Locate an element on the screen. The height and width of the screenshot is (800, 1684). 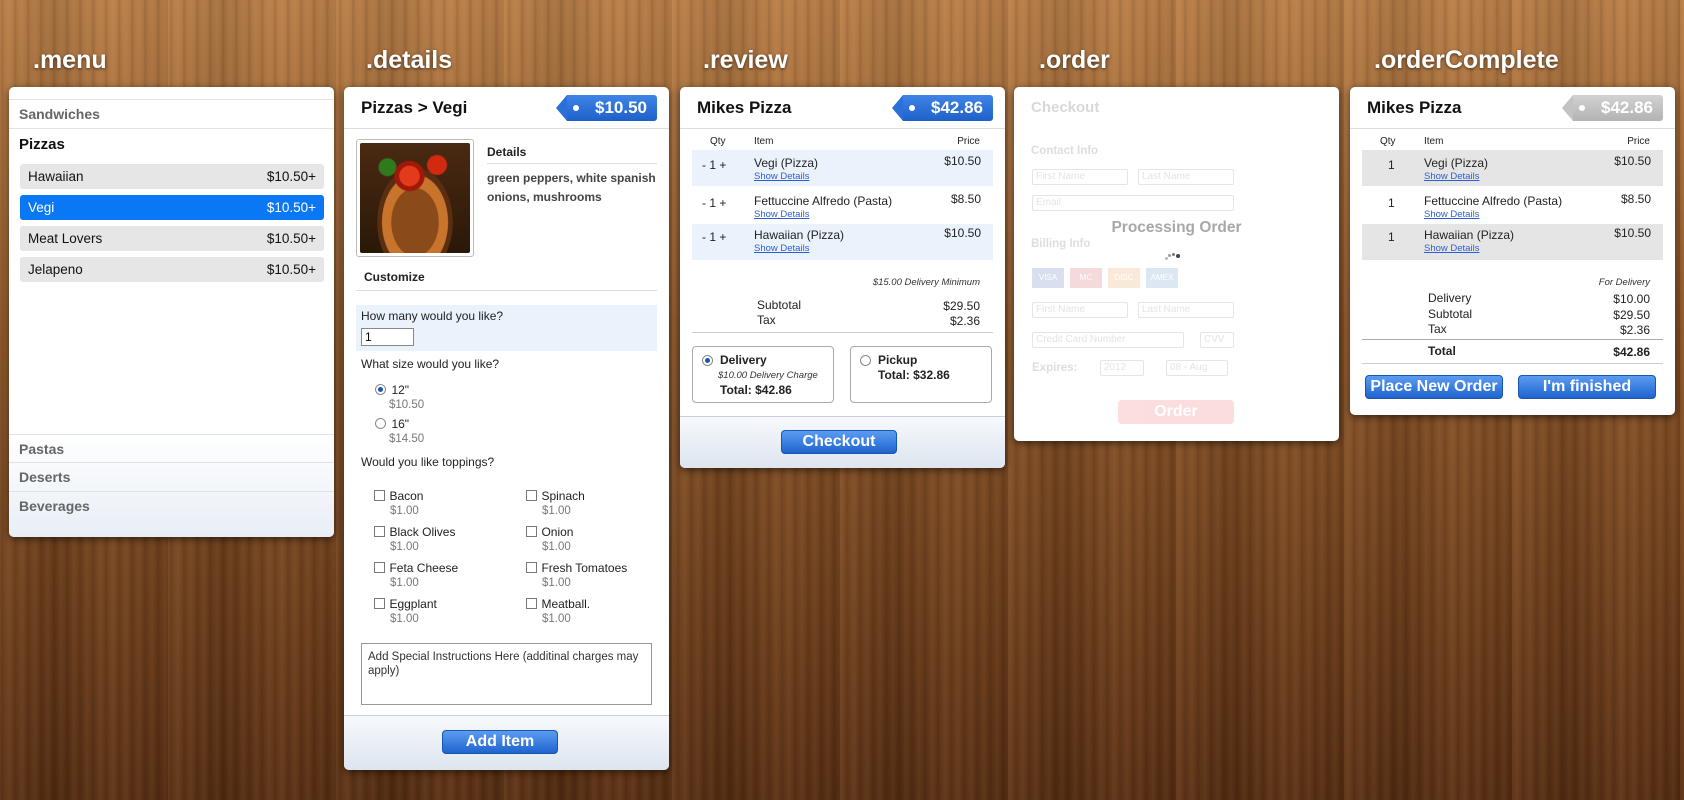
details-heading: Details is located at coordinates (572, 154).